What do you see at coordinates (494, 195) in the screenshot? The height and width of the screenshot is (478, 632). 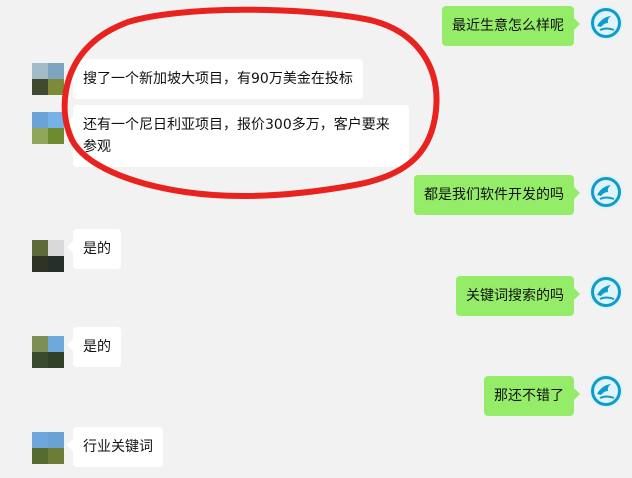 I see `message-text: 都是我们软件开发的吗` at bounding box center [494, 195].